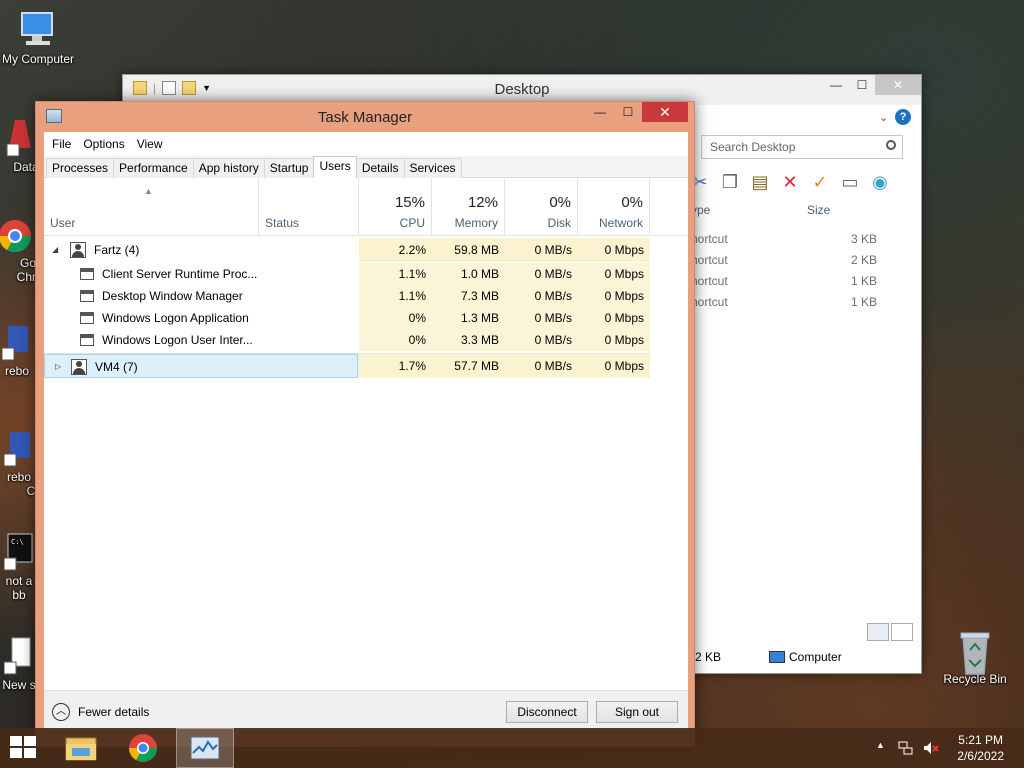  What do you see at coordinates (790, 182) in the screenshot?
I see `delete-icon: ✕` at bounding box center [790, 182].